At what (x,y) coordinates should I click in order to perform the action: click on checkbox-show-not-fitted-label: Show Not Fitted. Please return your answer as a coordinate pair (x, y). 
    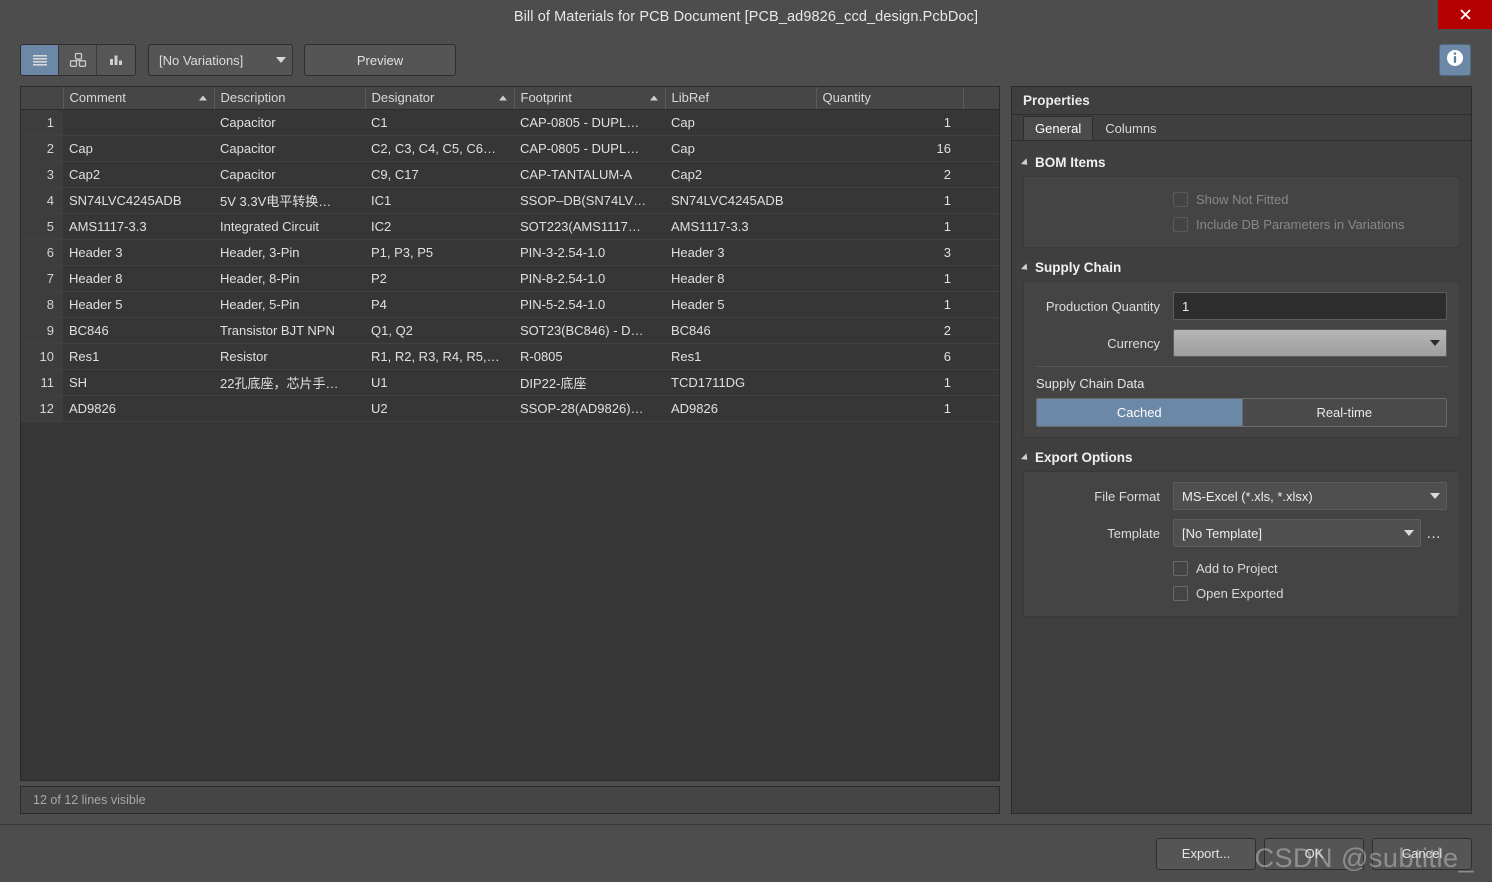
    Looking at the image, I should click on (1242, 199).